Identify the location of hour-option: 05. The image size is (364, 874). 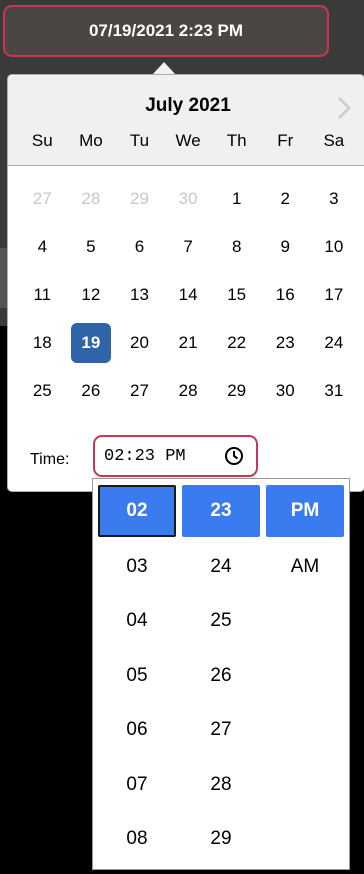
(137, 676).